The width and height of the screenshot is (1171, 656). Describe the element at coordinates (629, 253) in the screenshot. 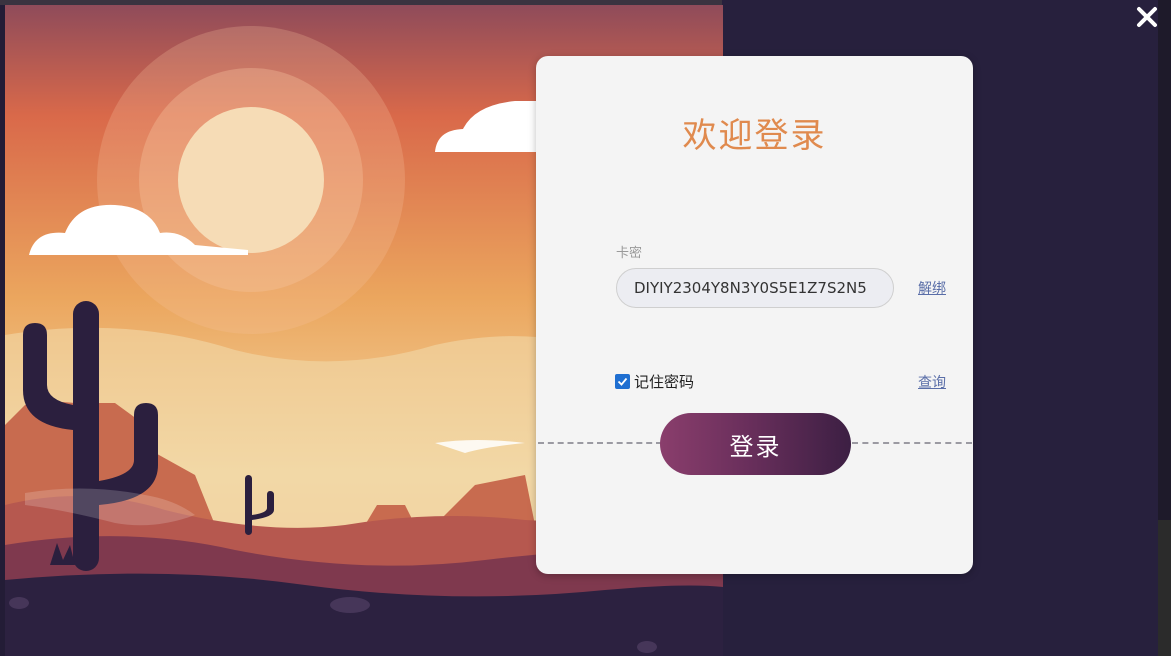

I see `card-key-label: 卡密` at that location.